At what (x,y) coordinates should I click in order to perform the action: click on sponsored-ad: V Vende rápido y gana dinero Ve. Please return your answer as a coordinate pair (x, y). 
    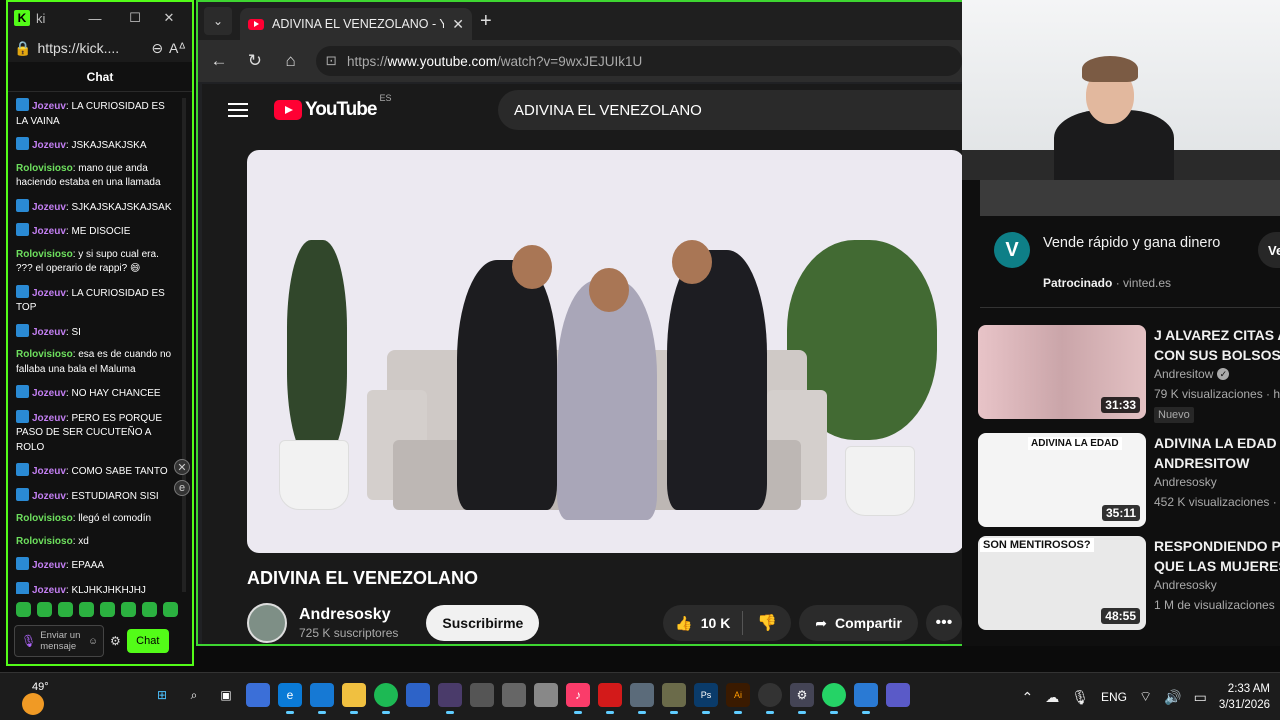
    Looking at the image, I should click on (1130, 262).